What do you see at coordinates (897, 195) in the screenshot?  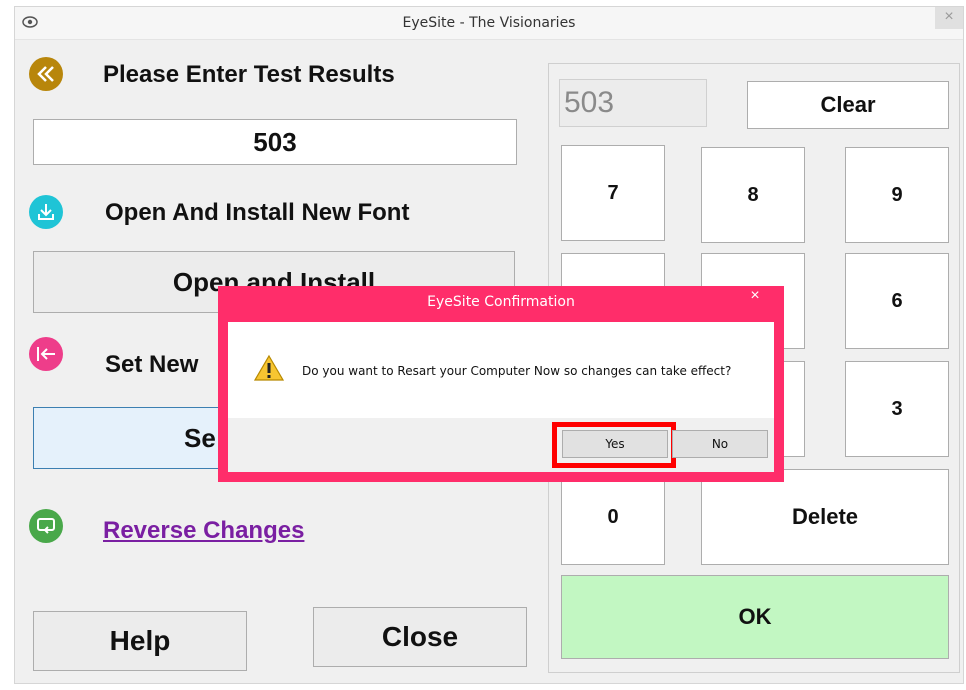 I see `key-9: 9` at bounding box center [897, 195].